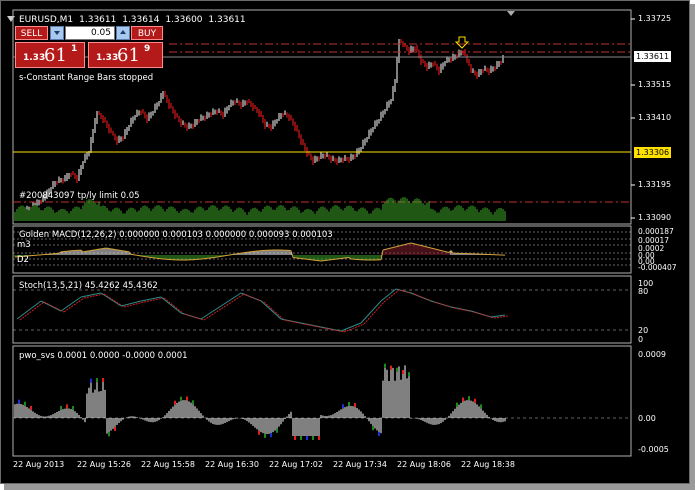  I want to click on time-tick: 22 Aug 18:06, so click(424, 464).